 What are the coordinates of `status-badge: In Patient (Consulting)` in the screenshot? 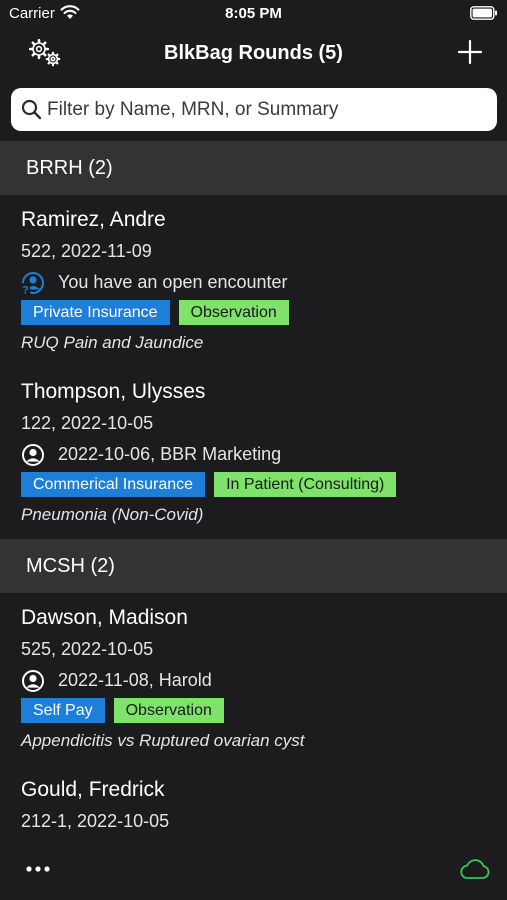 It's located at (305, 484).